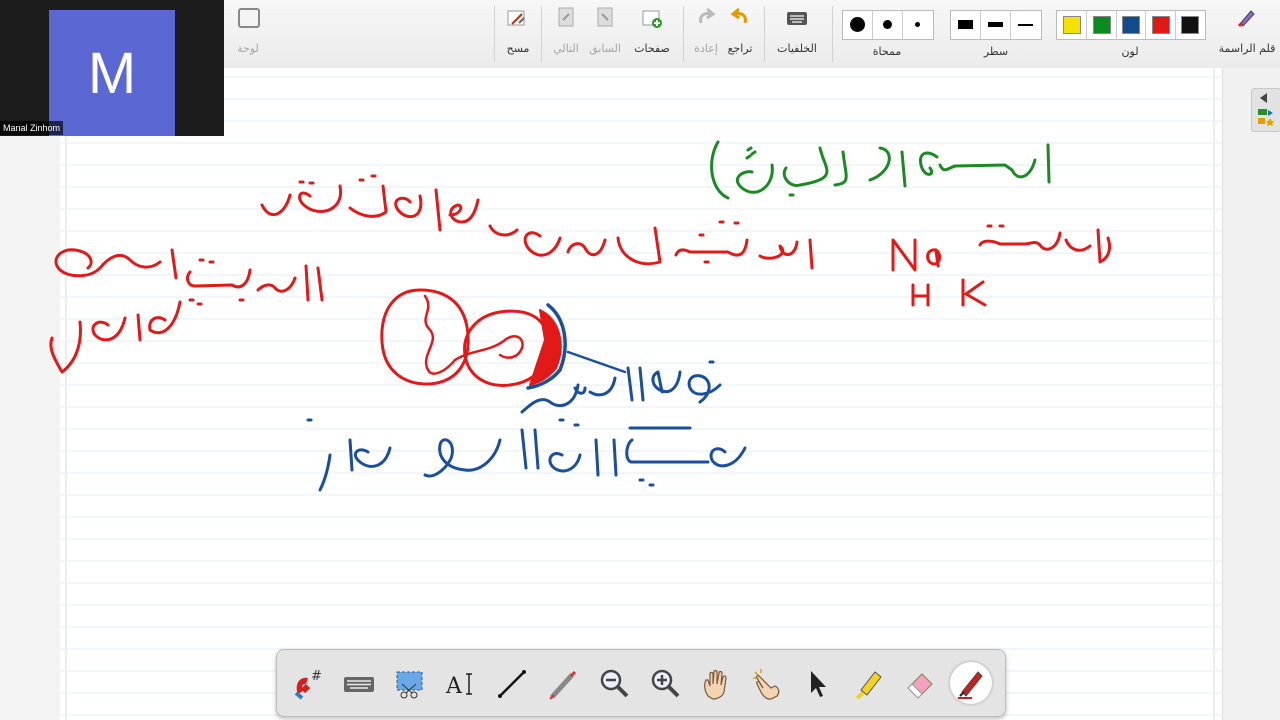  I want to click on magnet-grid-button: #, so click(308, 684).